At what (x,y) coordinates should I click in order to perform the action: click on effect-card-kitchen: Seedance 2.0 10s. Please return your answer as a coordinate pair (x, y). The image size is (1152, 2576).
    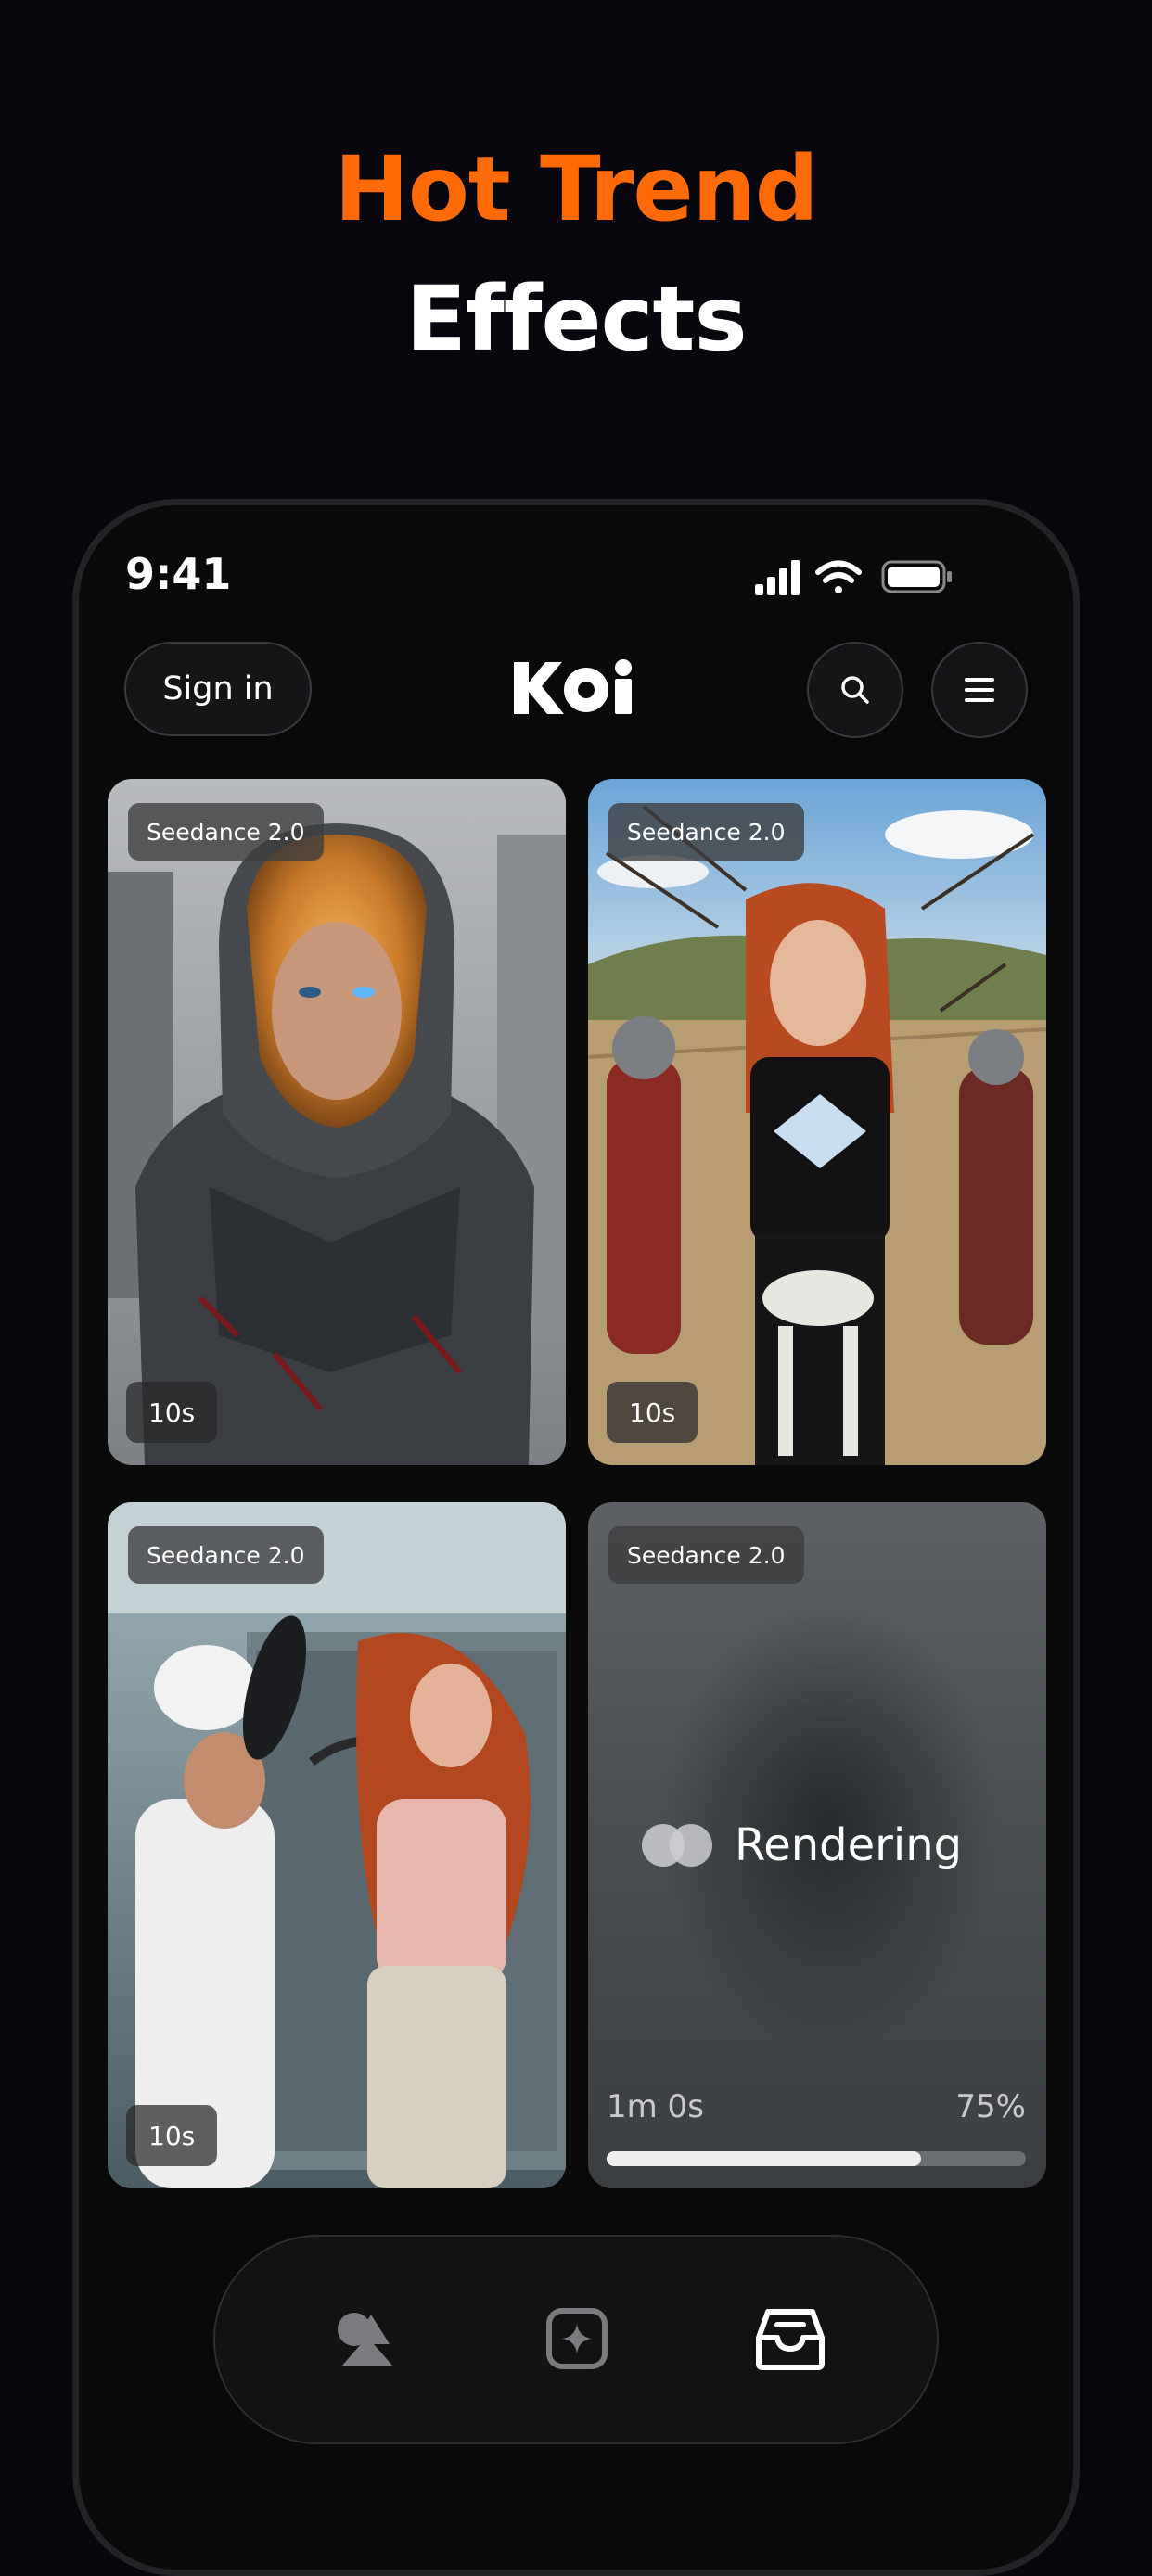
    Looking at the image, I should click on (337, 1845).